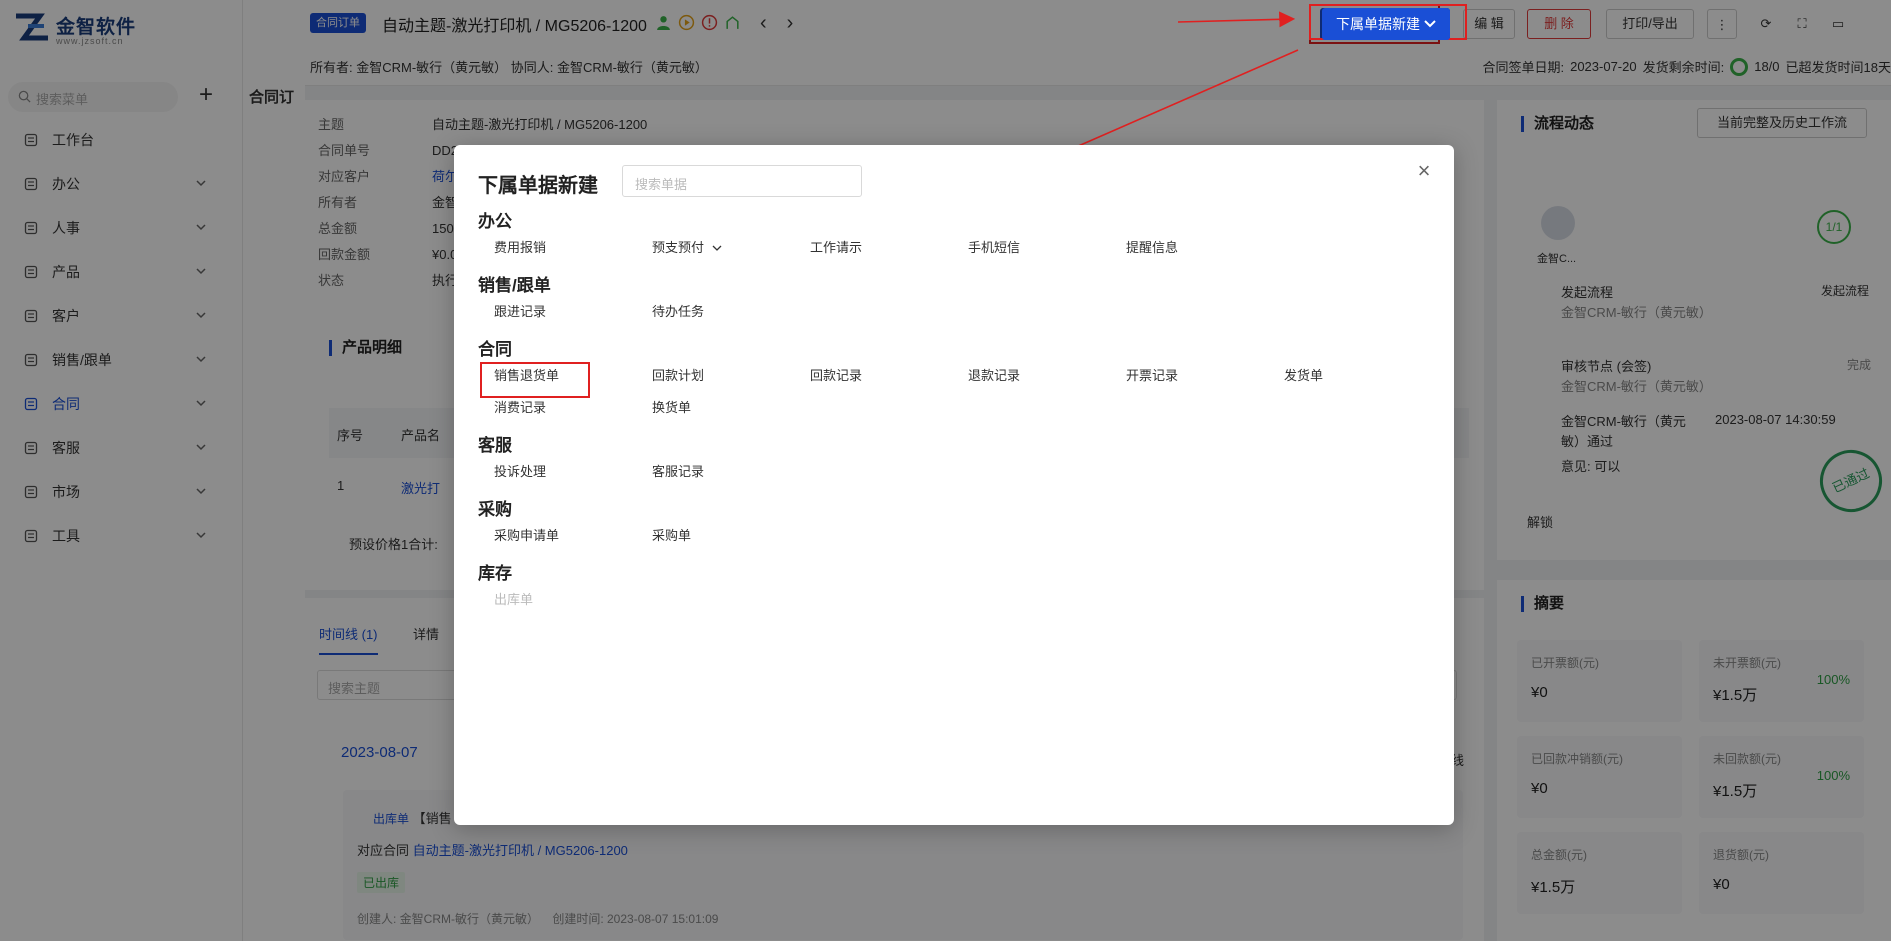 The width and height of the screenshot is (1891, 941). I want to click on document-type-label: 退款记录, so click(994, 375).